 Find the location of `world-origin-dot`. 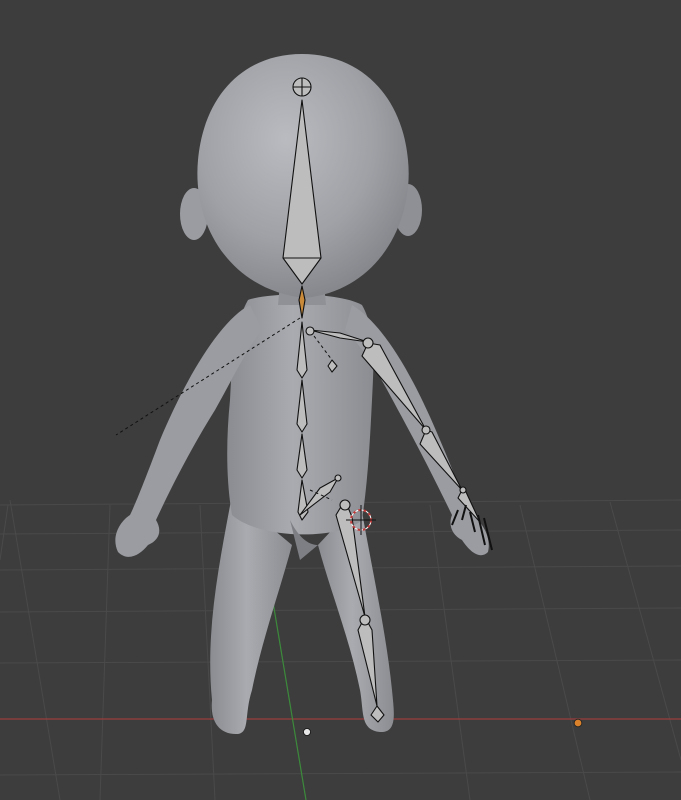

world-origin-dot is located at coordinates (307, 732).